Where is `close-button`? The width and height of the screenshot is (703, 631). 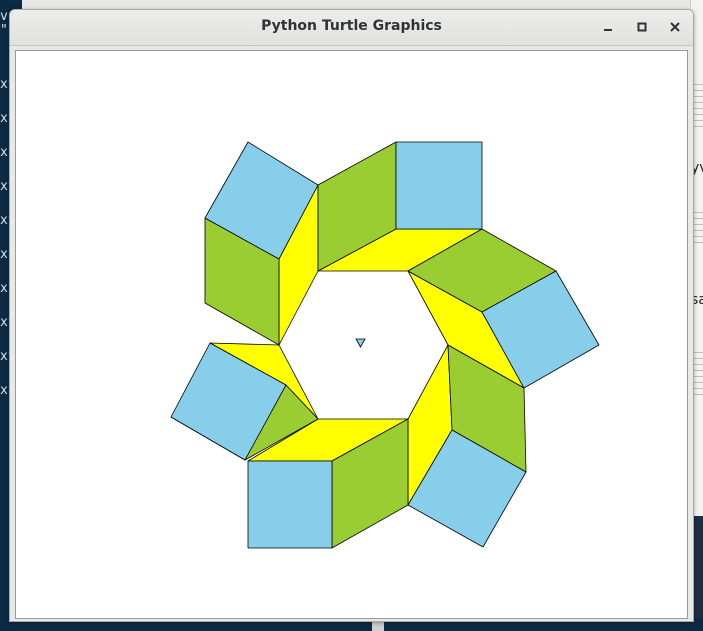 close-button is located at coordinates (675, 27).